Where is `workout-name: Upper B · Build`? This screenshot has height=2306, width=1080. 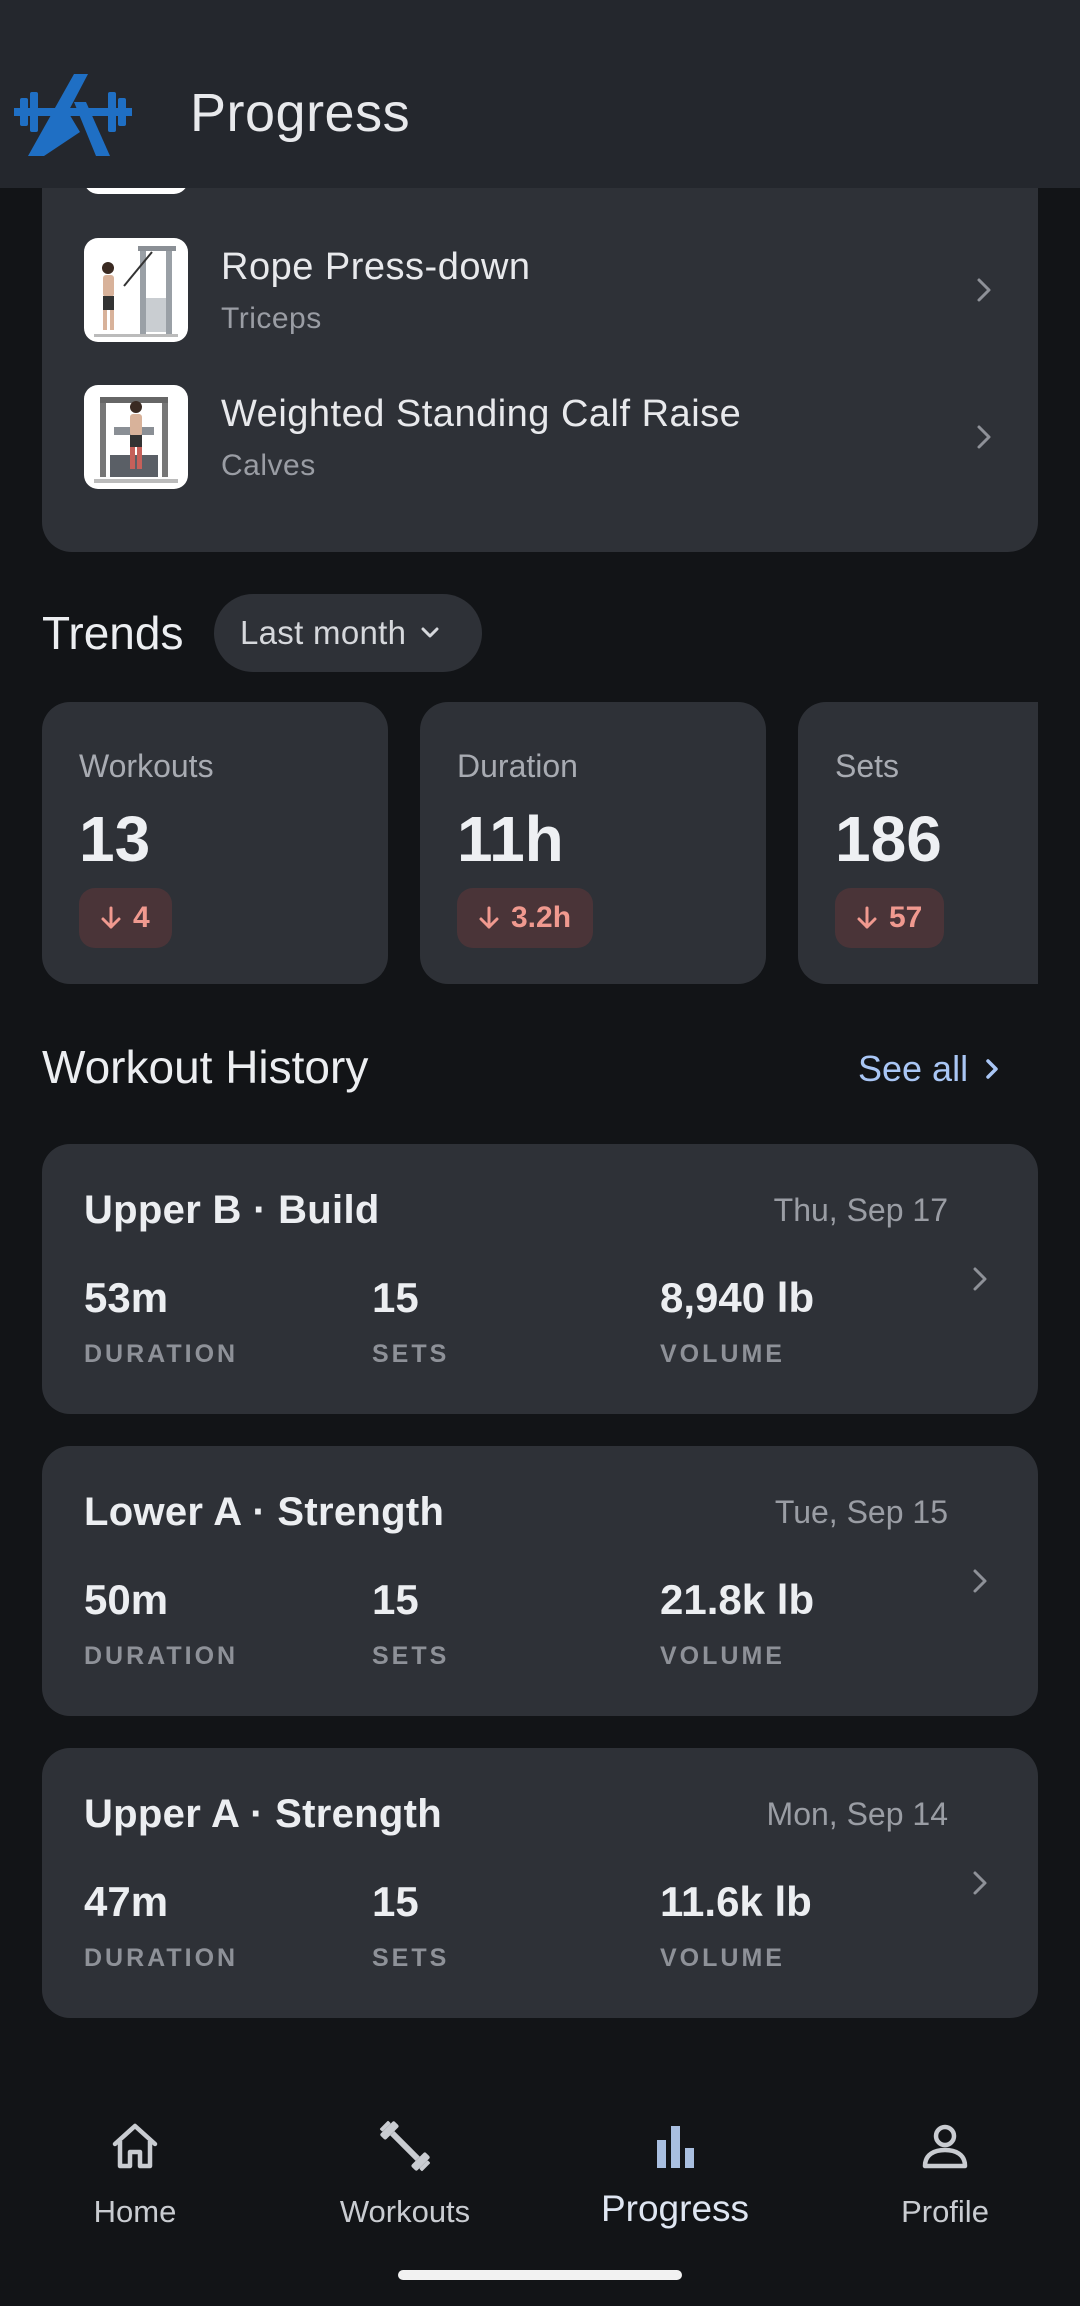 workout-name: Upper B · Build is located at coordinates (232, 1210).